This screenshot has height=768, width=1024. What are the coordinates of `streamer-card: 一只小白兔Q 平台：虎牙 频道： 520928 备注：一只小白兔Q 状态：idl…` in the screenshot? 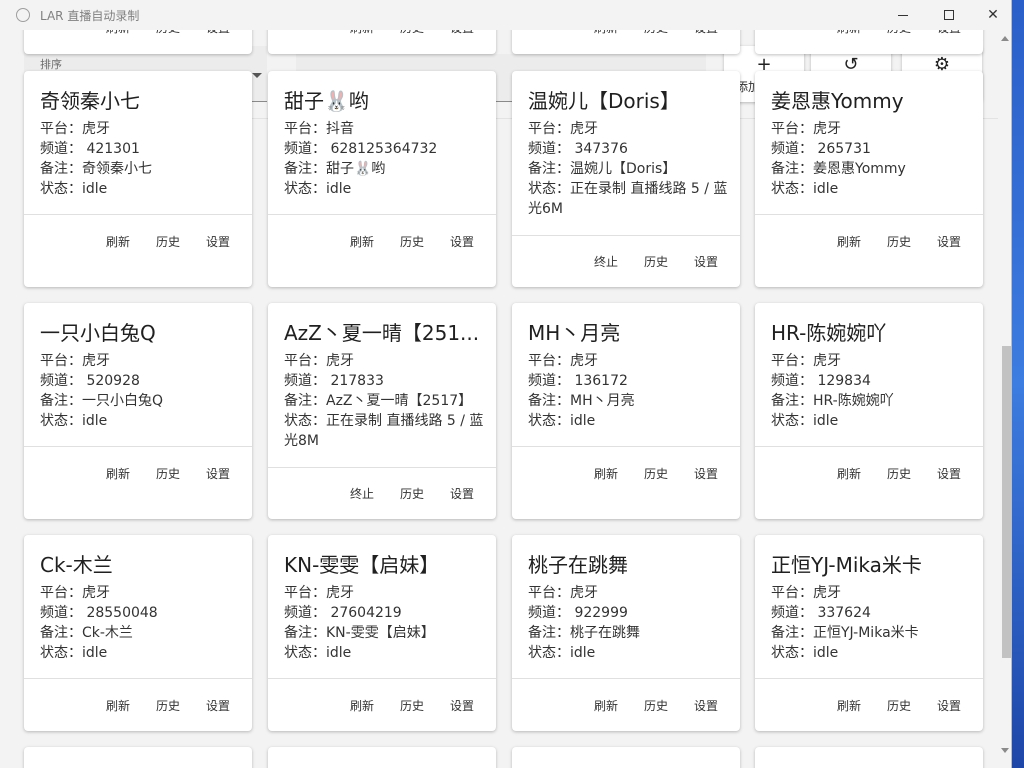 It's located at (138, 411).